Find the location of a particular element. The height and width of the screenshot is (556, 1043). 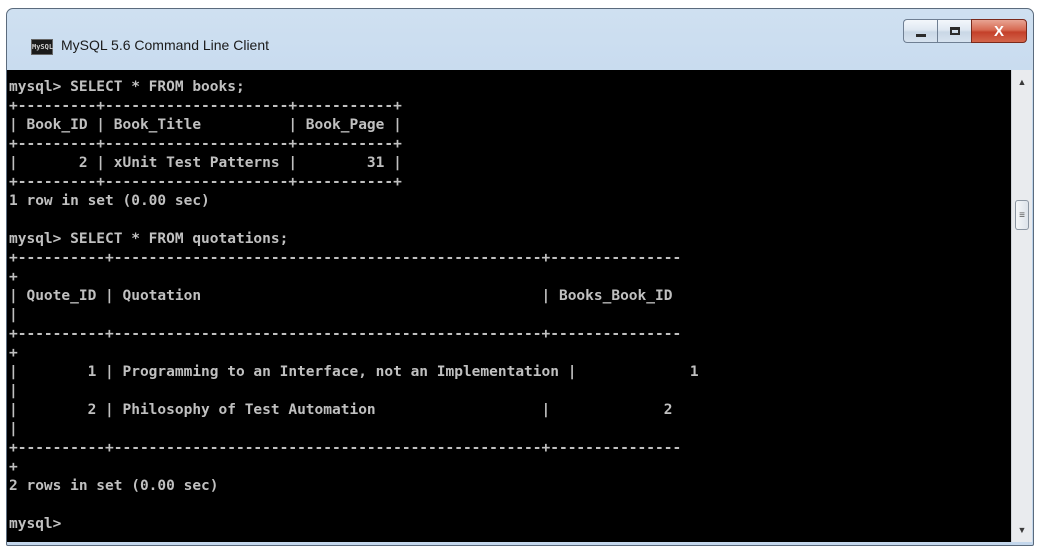

mysql-app-icon: MySQL is located at coordinates (42, 47).